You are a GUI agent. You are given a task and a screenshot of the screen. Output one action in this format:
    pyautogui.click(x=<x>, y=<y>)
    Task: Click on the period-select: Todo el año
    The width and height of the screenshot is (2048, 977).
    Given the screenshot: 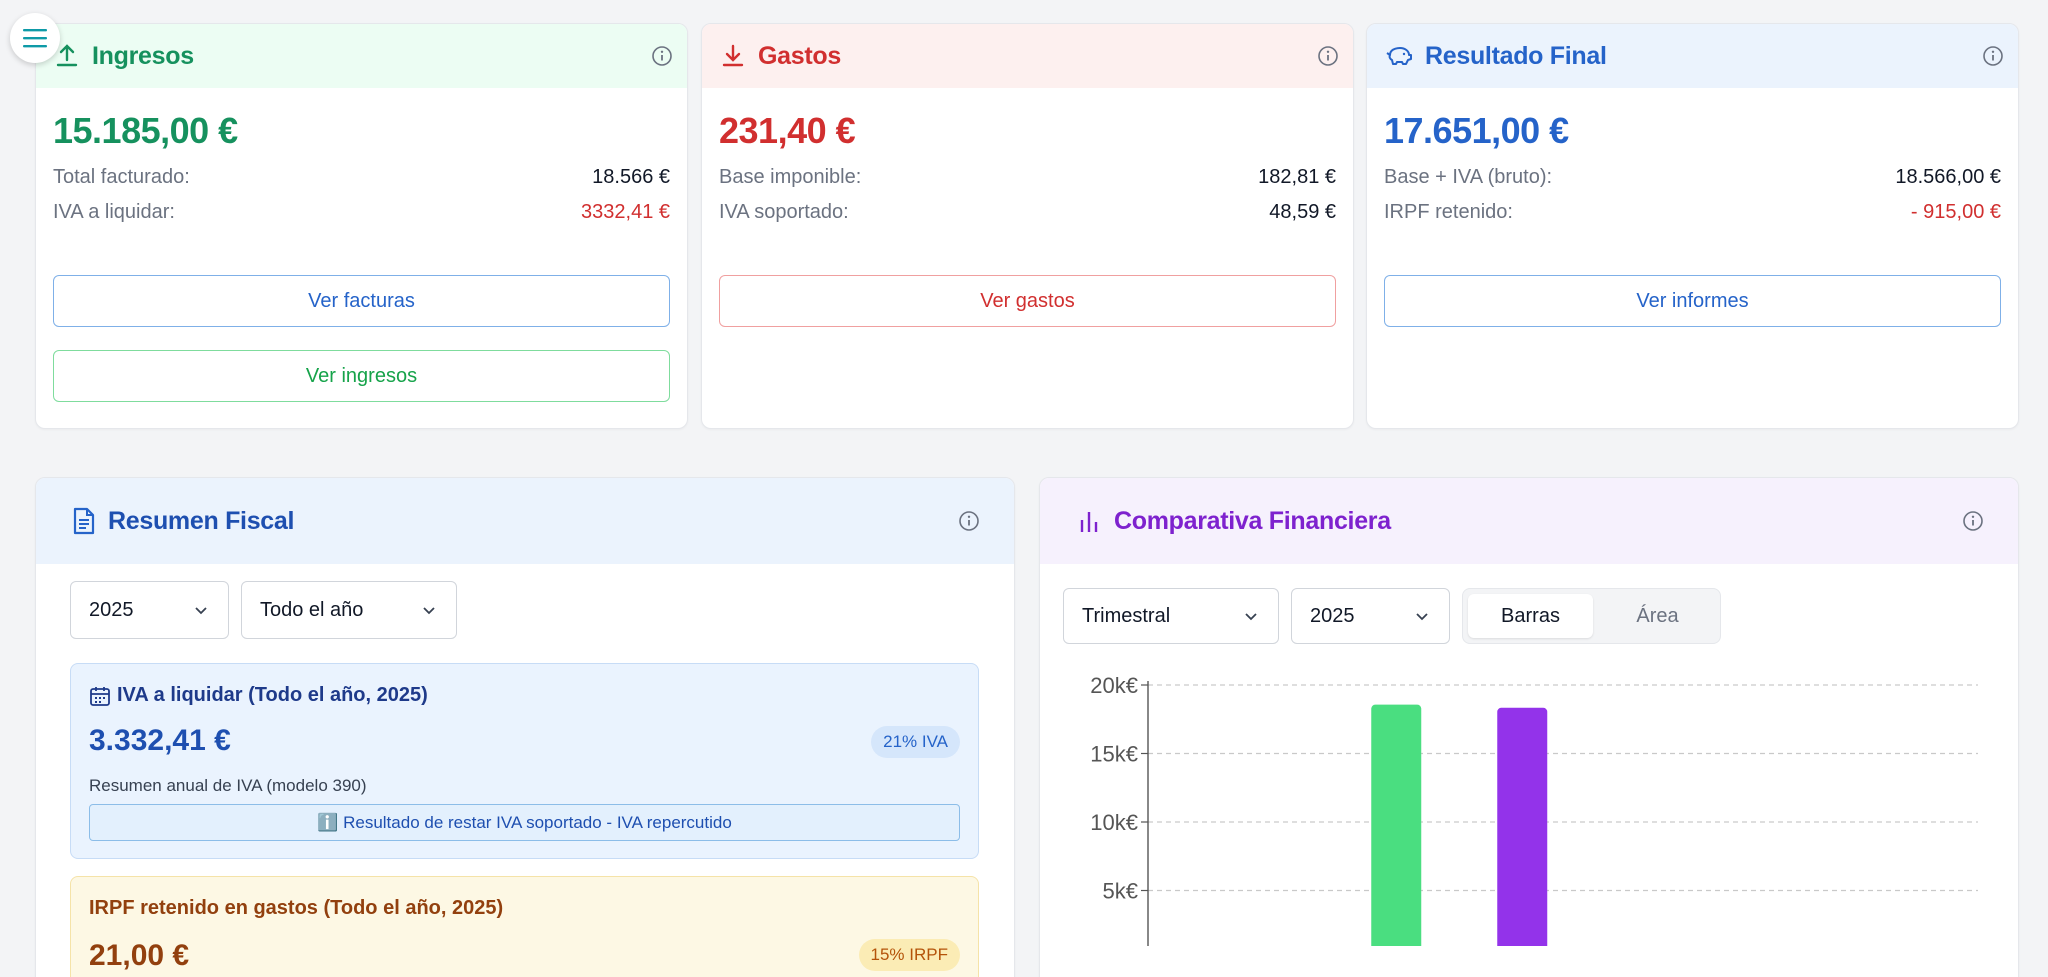 What is the action you would take?
    pyautogui.click(x=349, y=610)
    